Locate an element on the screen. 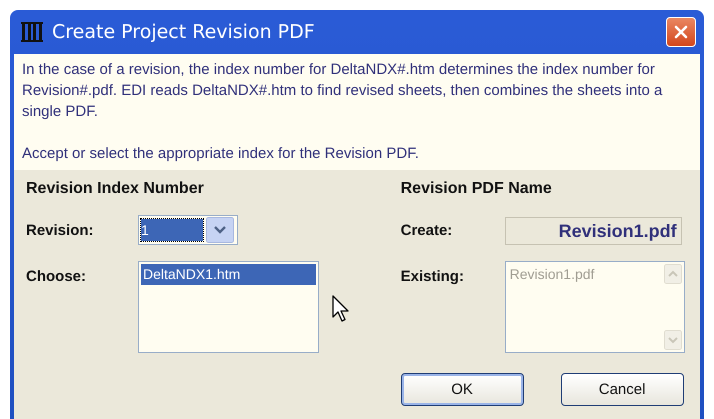 This screenshot has width=714, height=419. window-title: Create Project Revision PDF is located at coordinates (184, 32).